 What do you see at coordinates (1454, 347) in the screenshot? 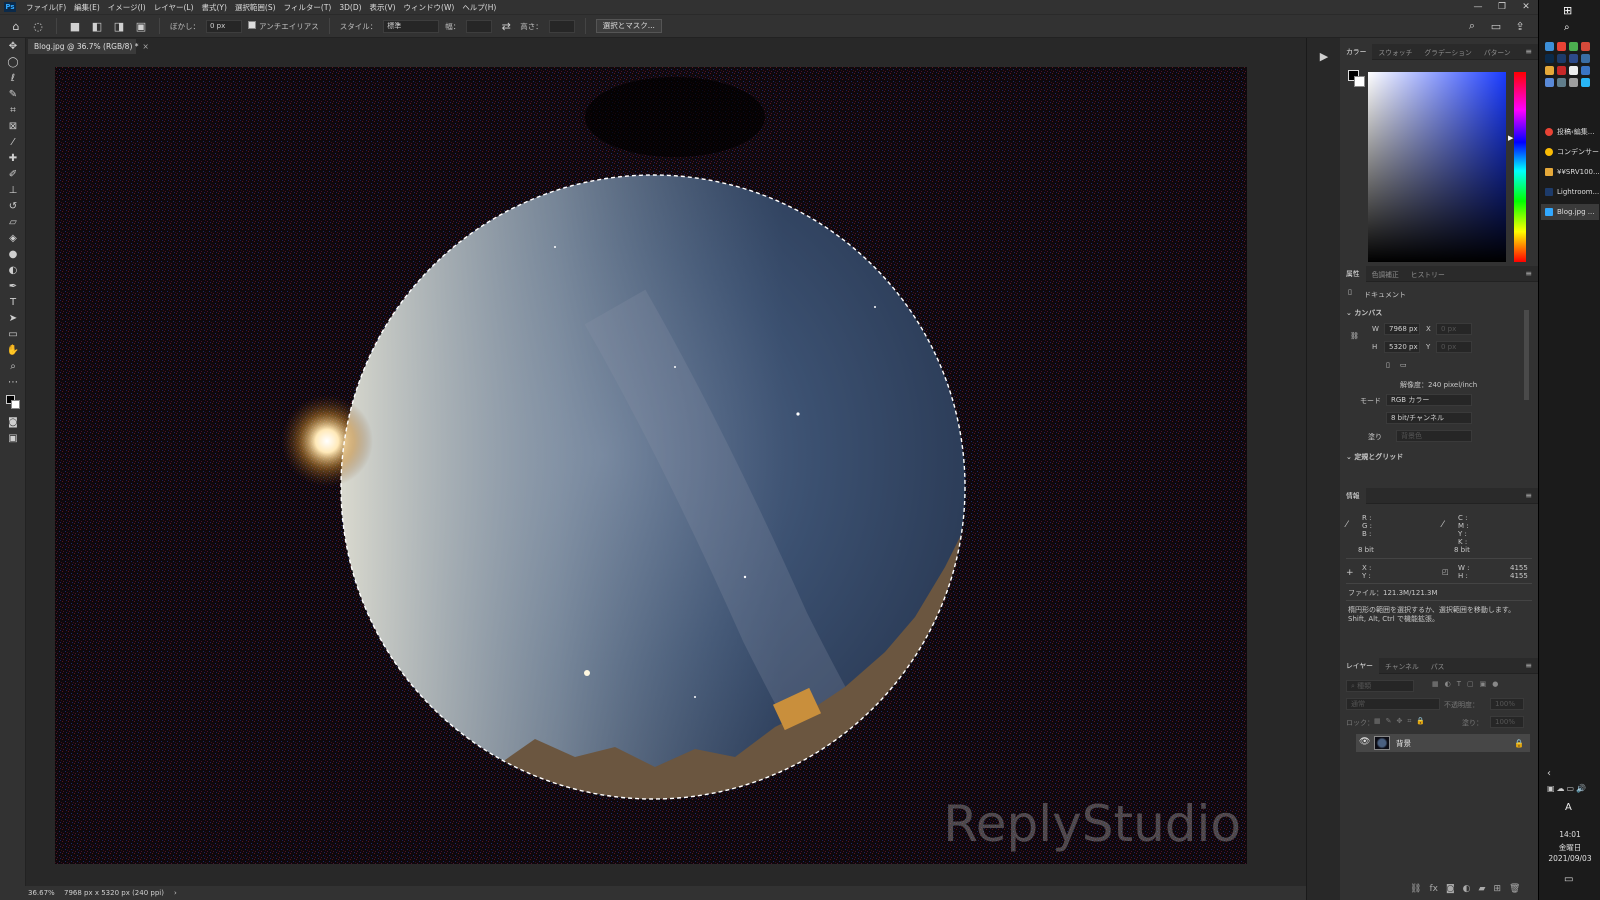
I see `canvas-y-field: 0 px` at bounding box center [1454, 347].